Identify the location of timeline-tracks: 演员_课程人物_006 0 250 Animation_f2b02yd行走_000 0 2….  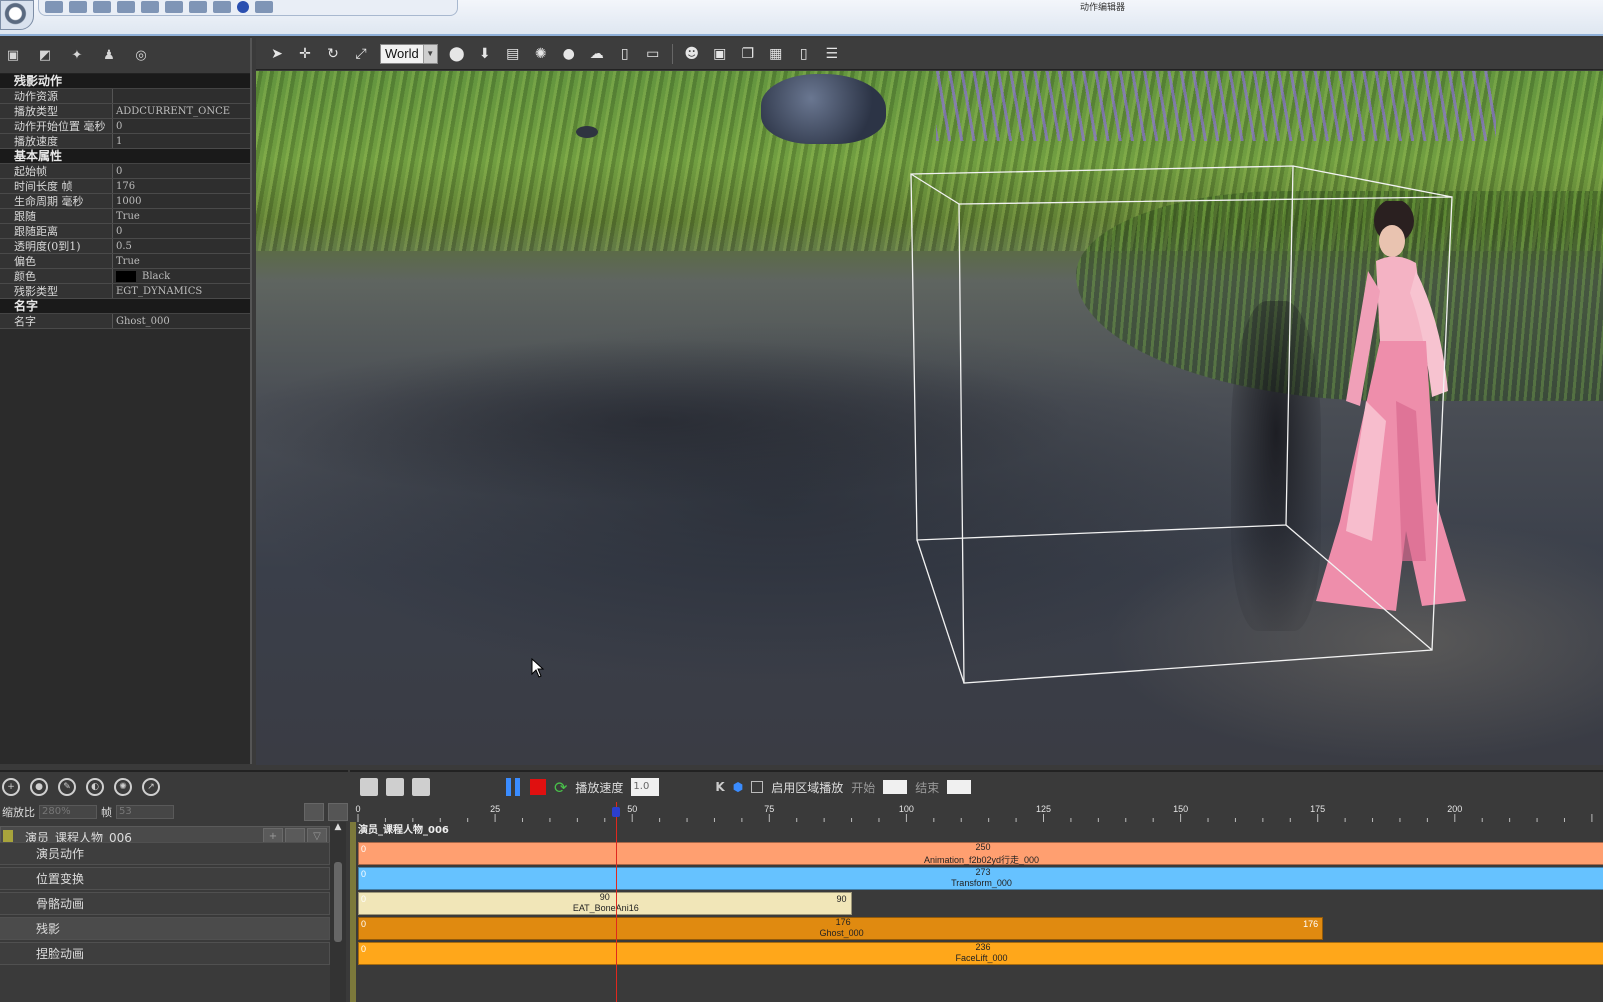
(976, 912).